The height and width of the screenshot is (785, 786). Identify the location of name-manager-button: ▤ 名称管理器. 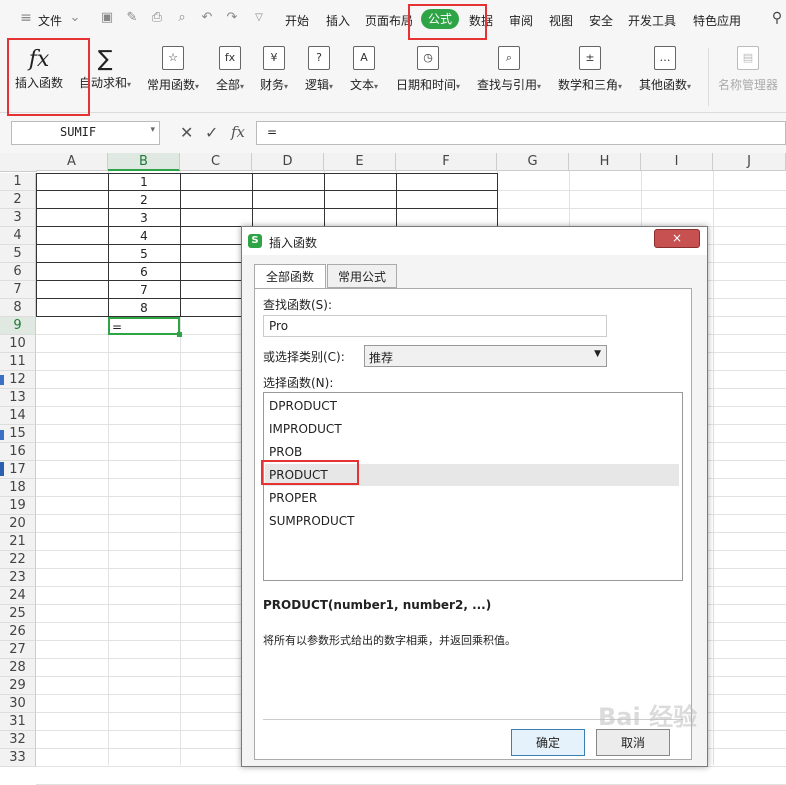
(748, 69).